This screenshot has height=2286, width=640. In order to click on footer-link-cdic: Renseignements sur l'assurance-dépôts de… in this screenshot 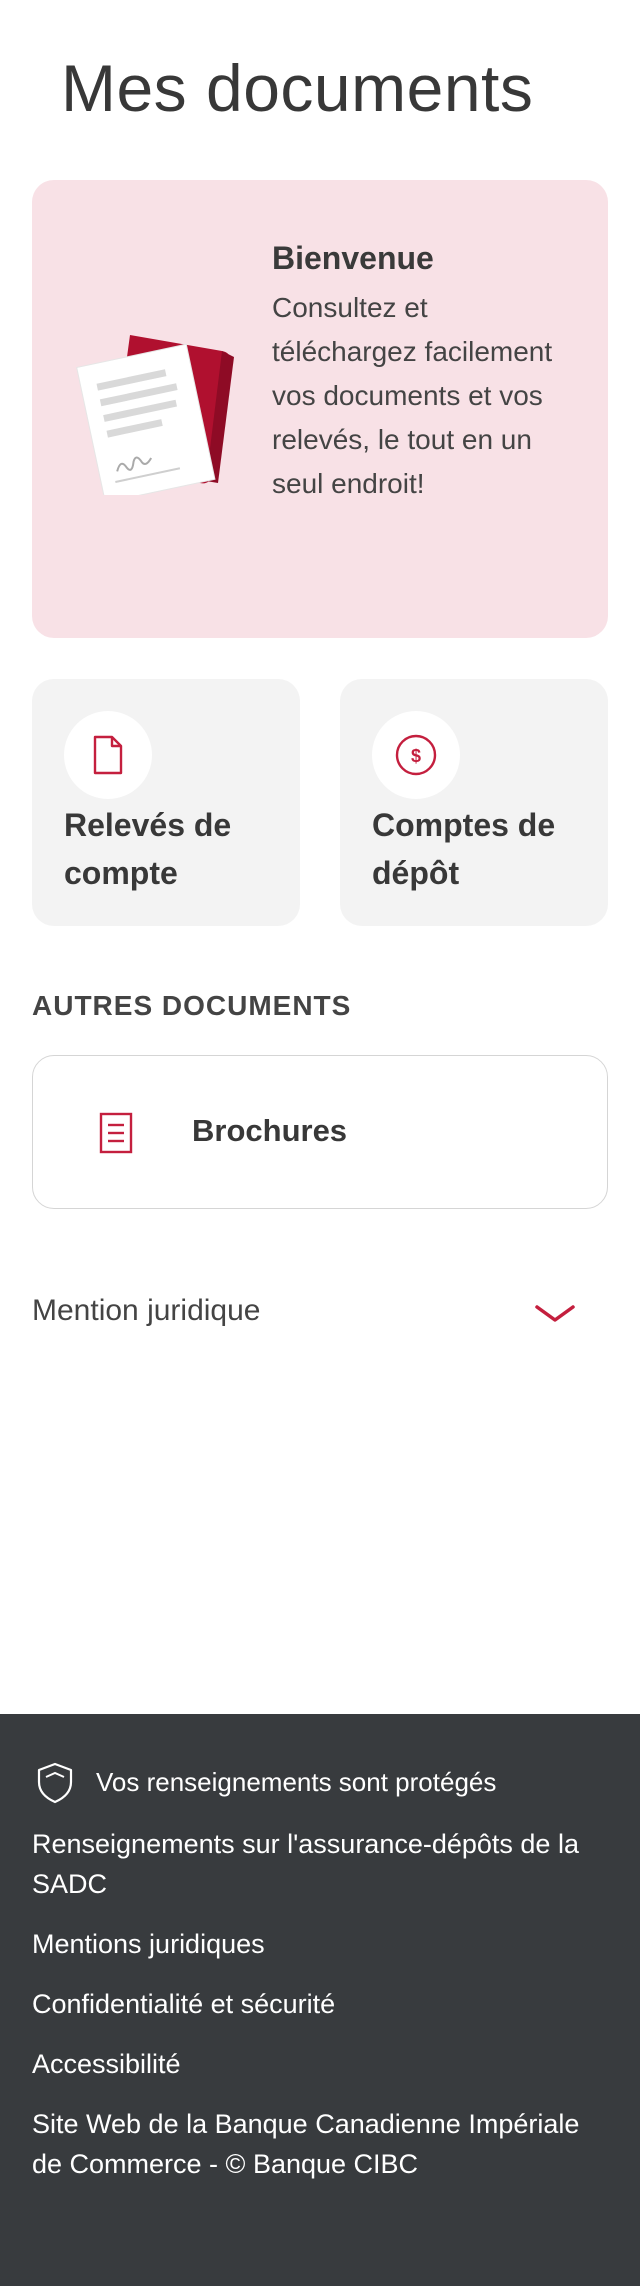, I will do `click(317, 1864)`.